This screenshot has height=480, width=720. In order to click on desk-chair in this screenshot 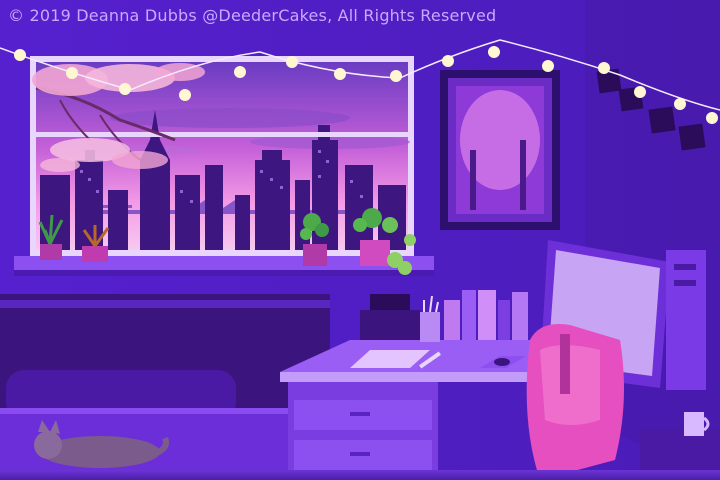, I will do `click(575, 402)`.